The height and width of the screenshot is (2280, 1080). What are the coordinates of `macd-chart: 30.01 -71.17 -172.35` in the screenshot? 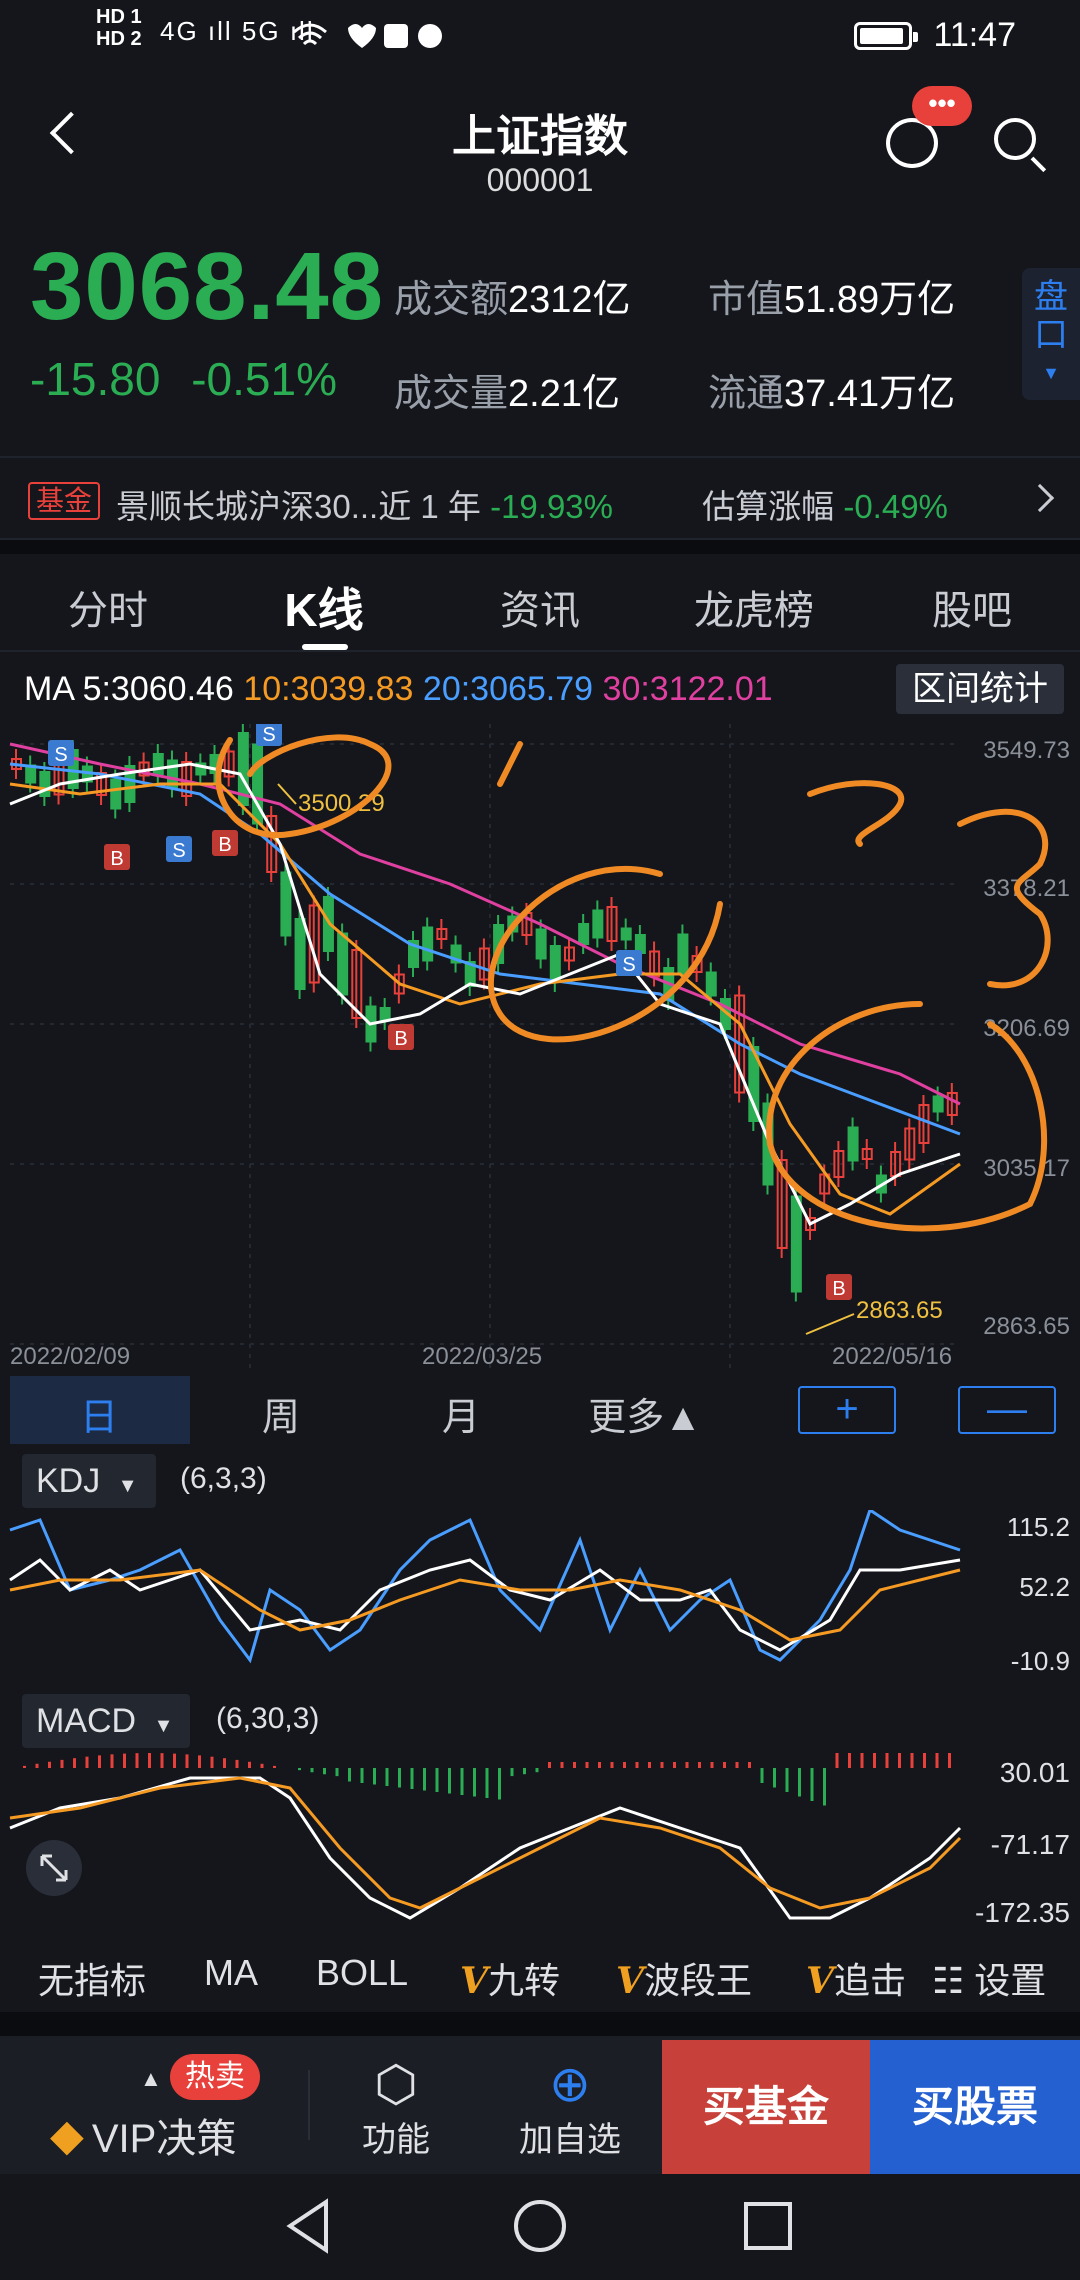 It's located at (540, 1843).